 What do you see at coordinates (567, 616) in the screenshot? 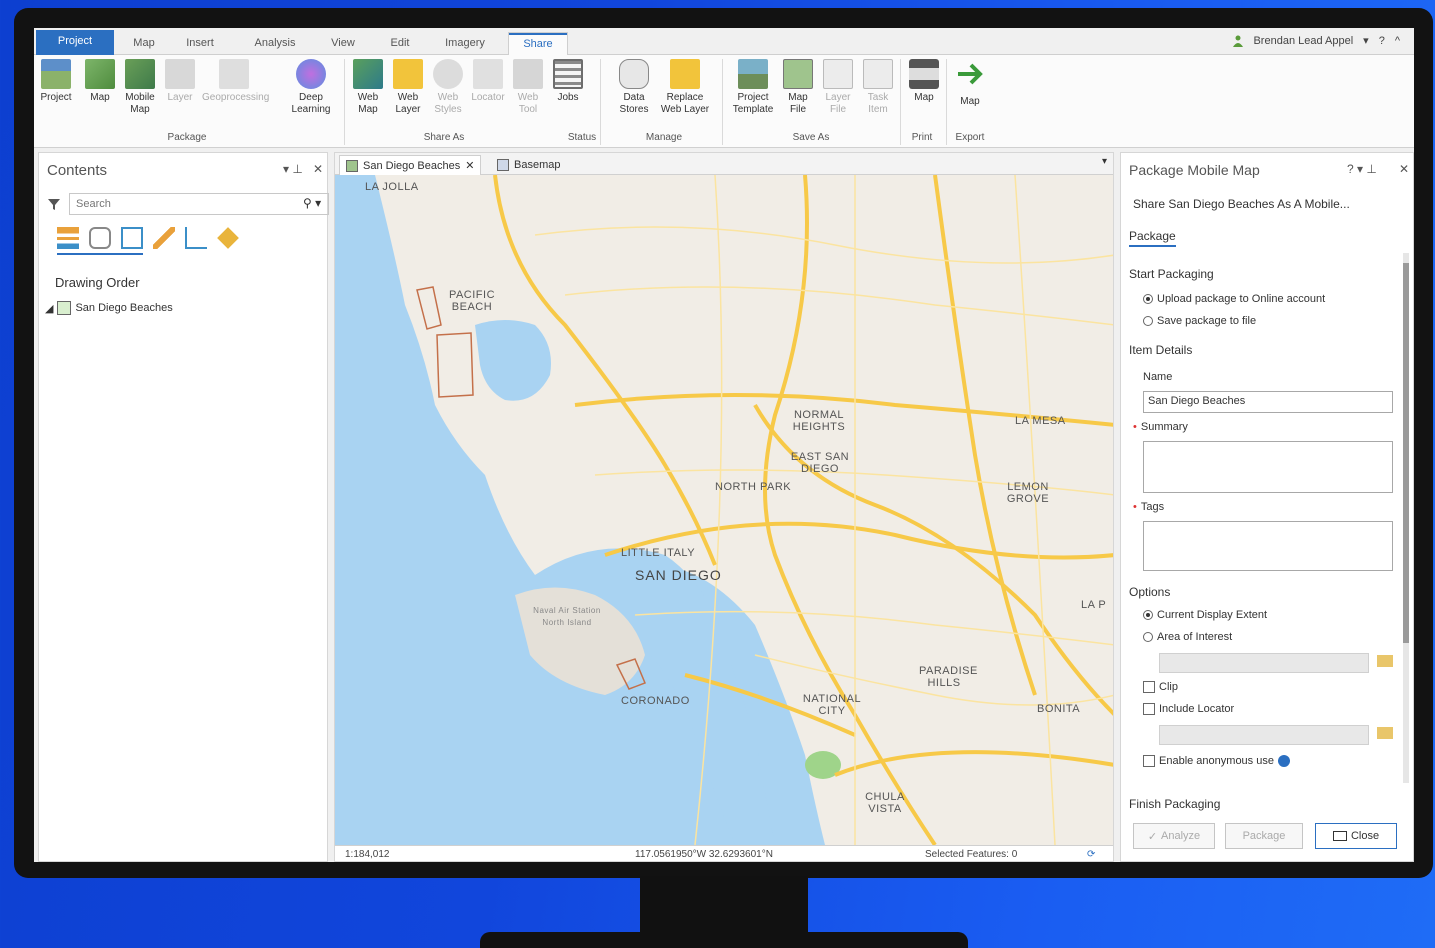
I see `place-label: Naval Air Station North Island` at bounding box center [567, 616].